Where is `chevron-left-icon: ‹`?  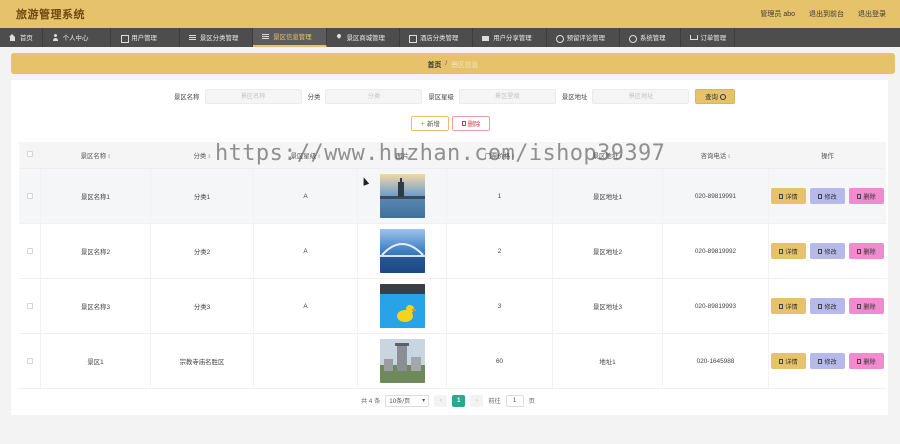 chevron-left-icon: ‹ is located at coordinates (440, 400).